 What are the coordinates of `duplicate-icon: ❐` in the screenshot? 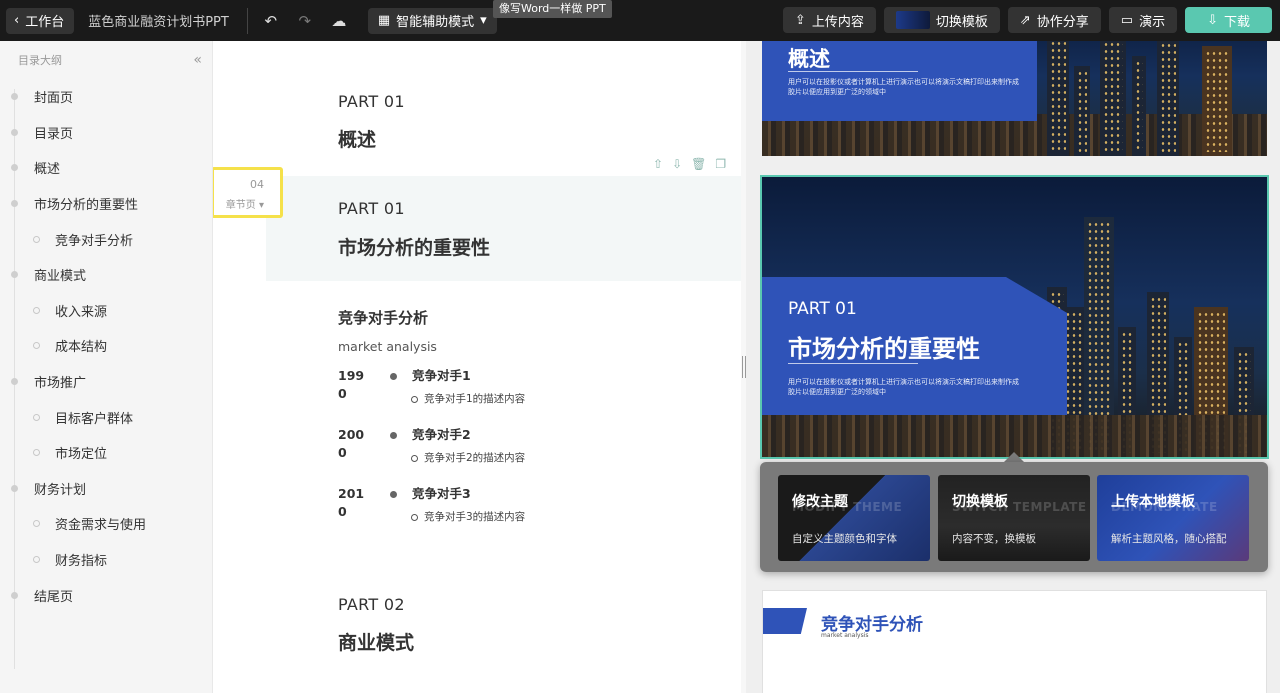 It's located at (720, 164).